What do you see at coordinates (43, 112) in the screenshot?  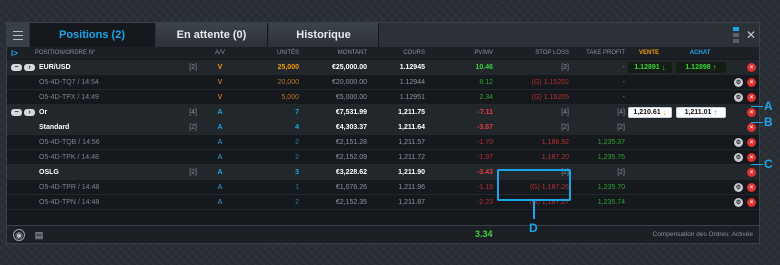 I see `position-name: Or` at bounding box center [43, 112].